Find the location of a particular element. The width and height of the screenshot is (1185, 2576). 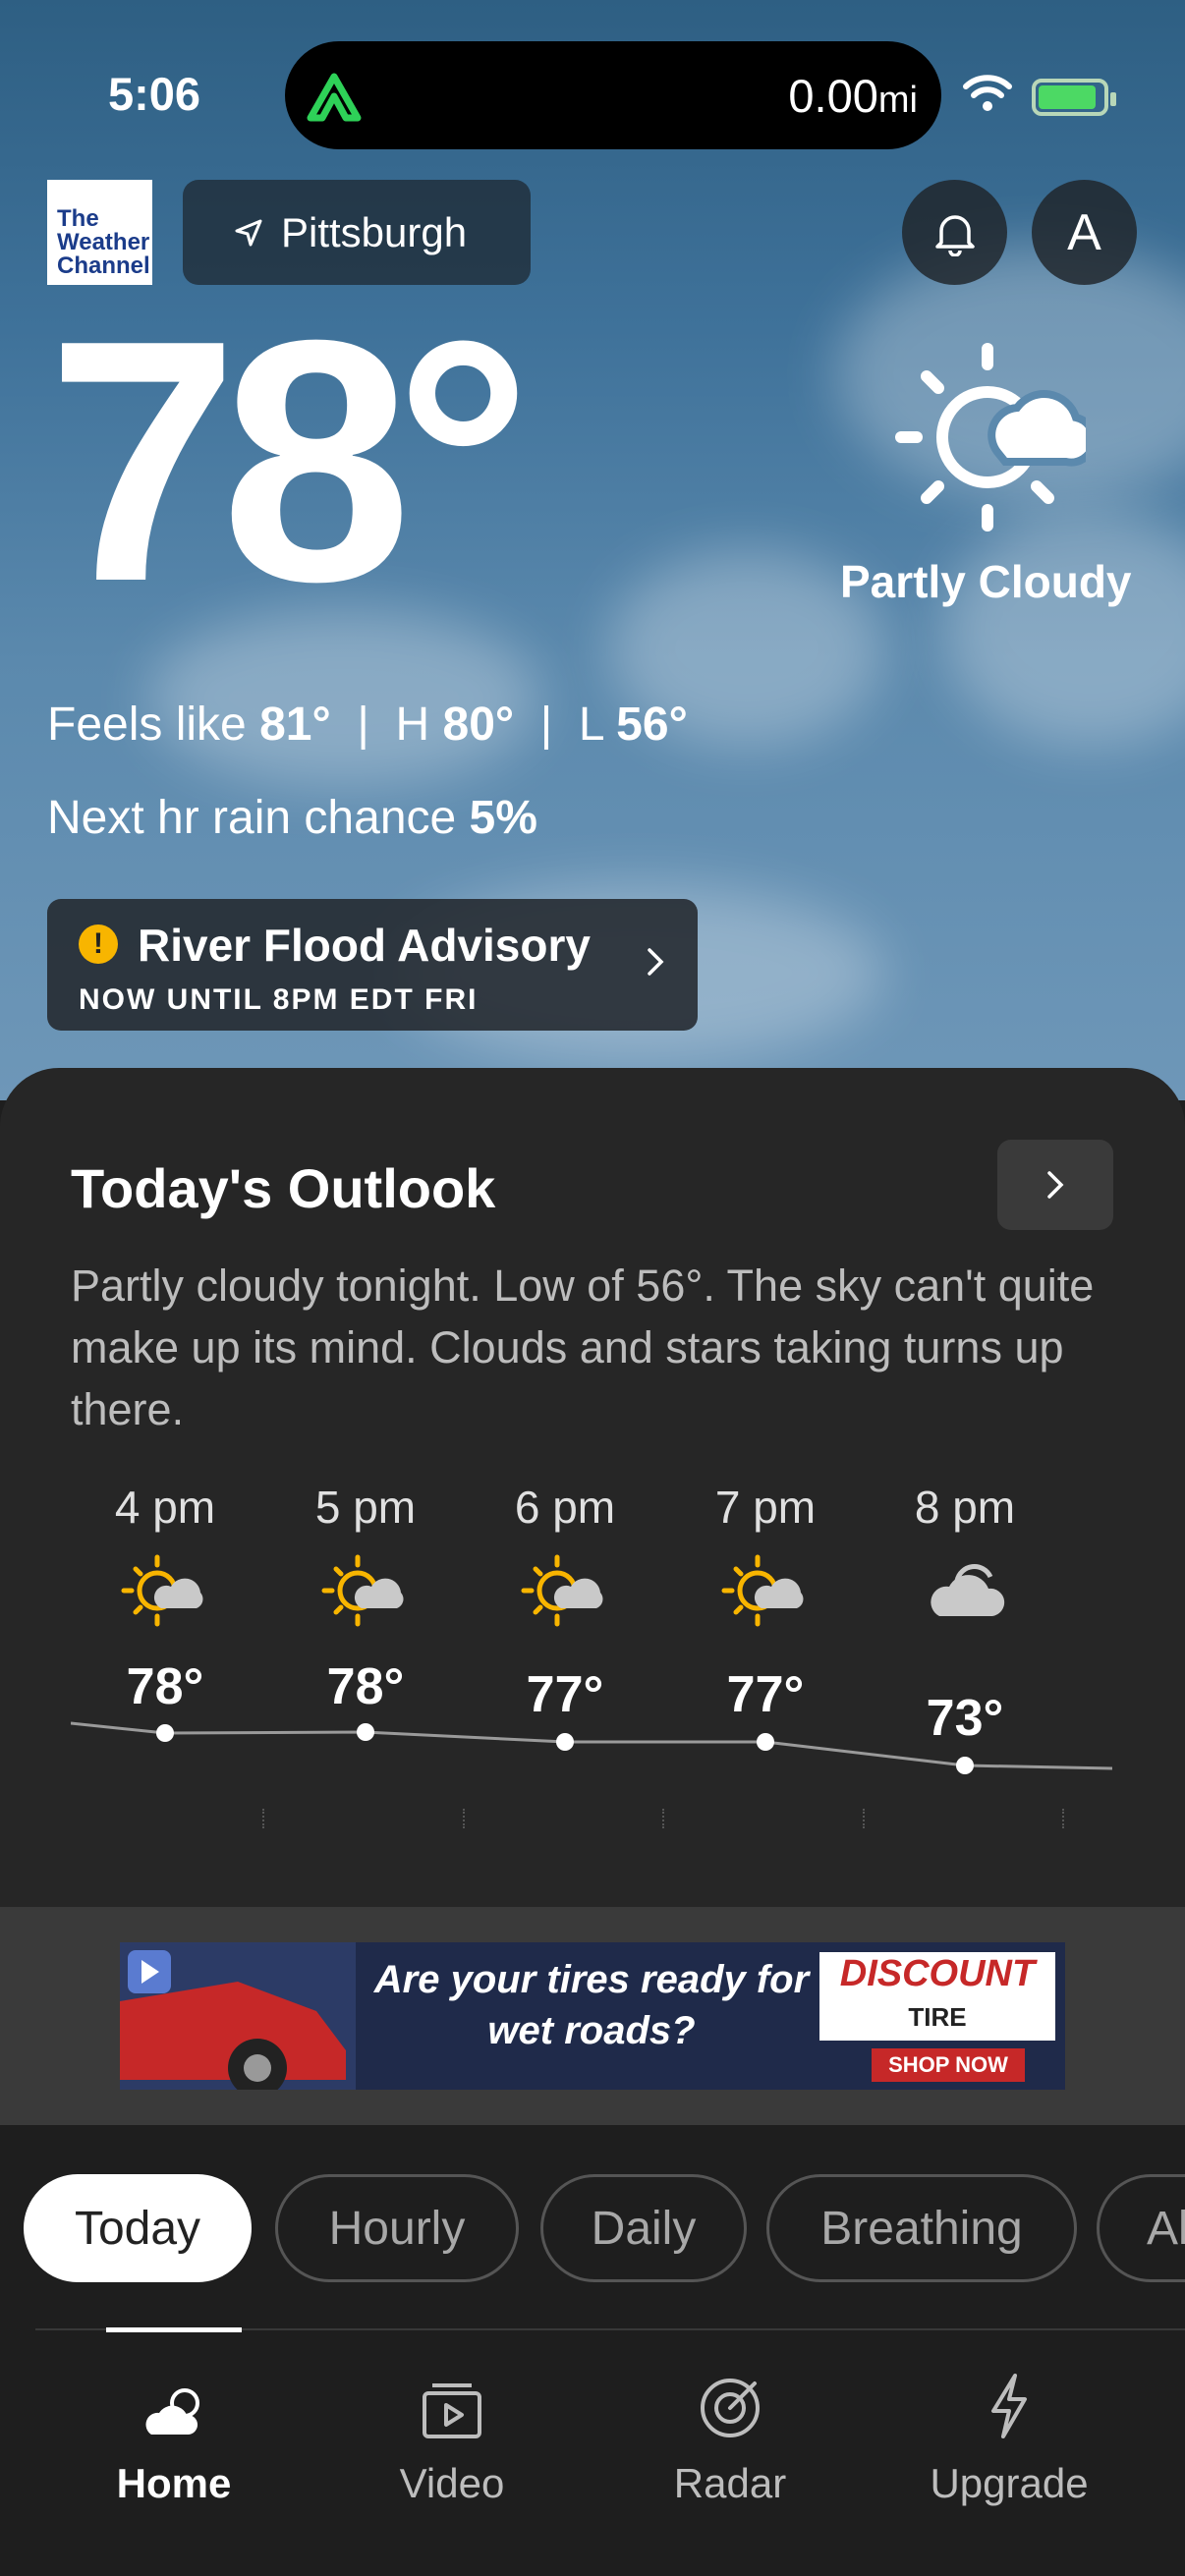

outlook-more-button is located at coordinates (1055, 1185).